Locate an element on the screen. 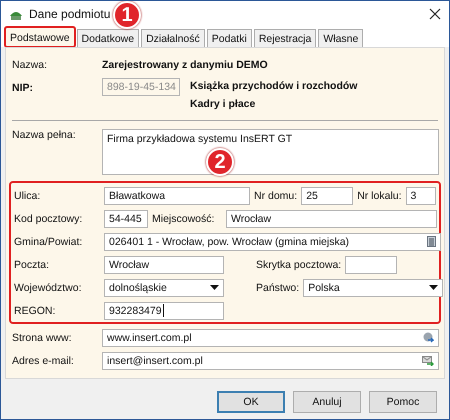 The image size is (450, 420). email-field: insert@insert.com.pl is located at coordinates (270, 361).